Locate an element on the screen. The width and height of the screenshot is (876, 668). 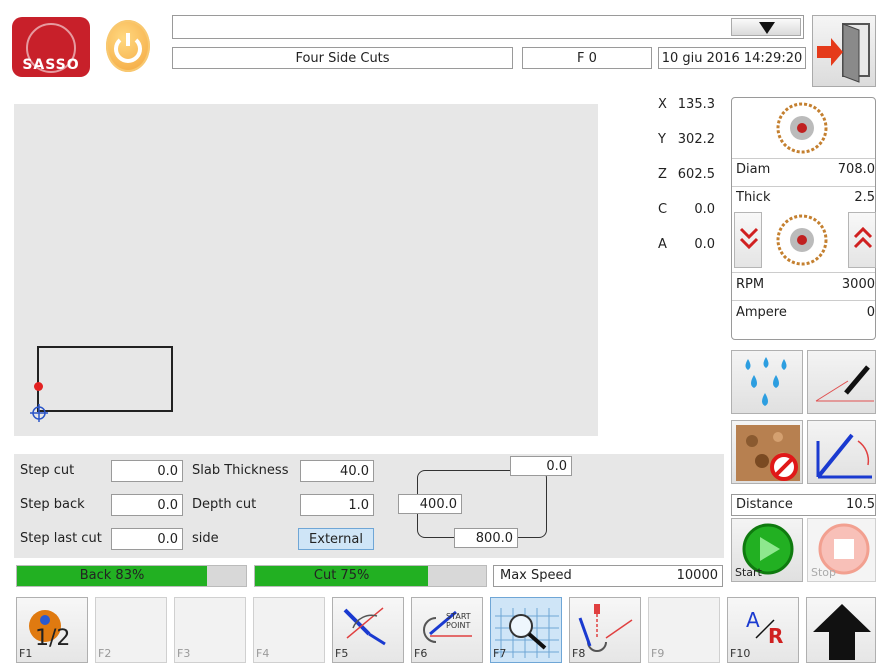
step-cut-input: 0.0 is located at coordinates (147, 471).